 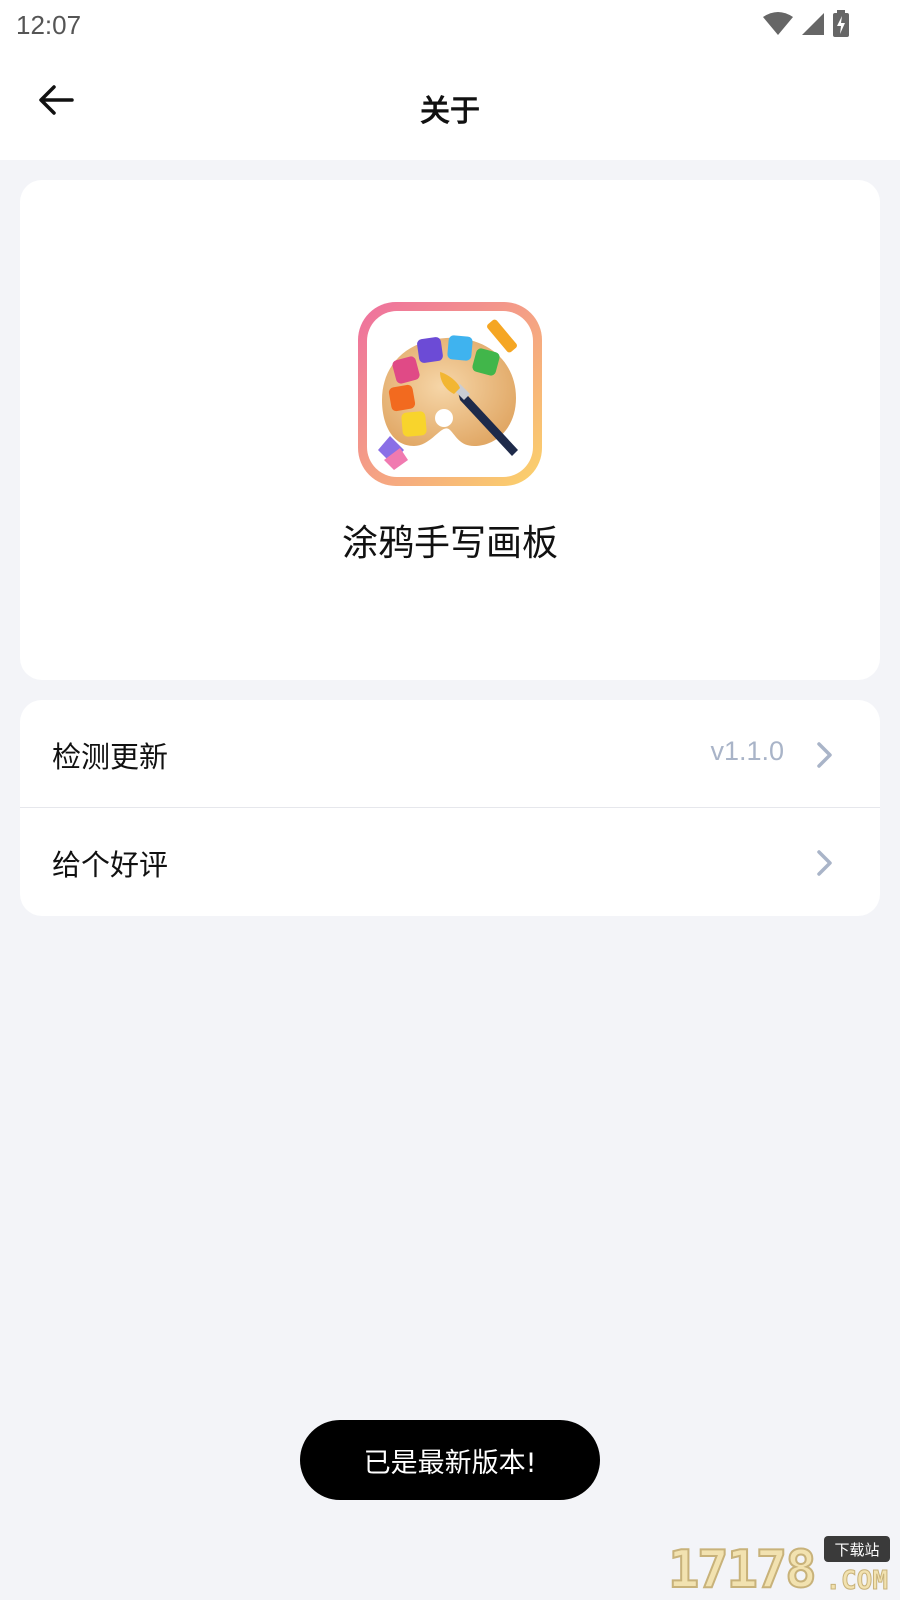 I want to click on check-update-row: 检测更新 v1.1.0, so click(x=450, y=754).